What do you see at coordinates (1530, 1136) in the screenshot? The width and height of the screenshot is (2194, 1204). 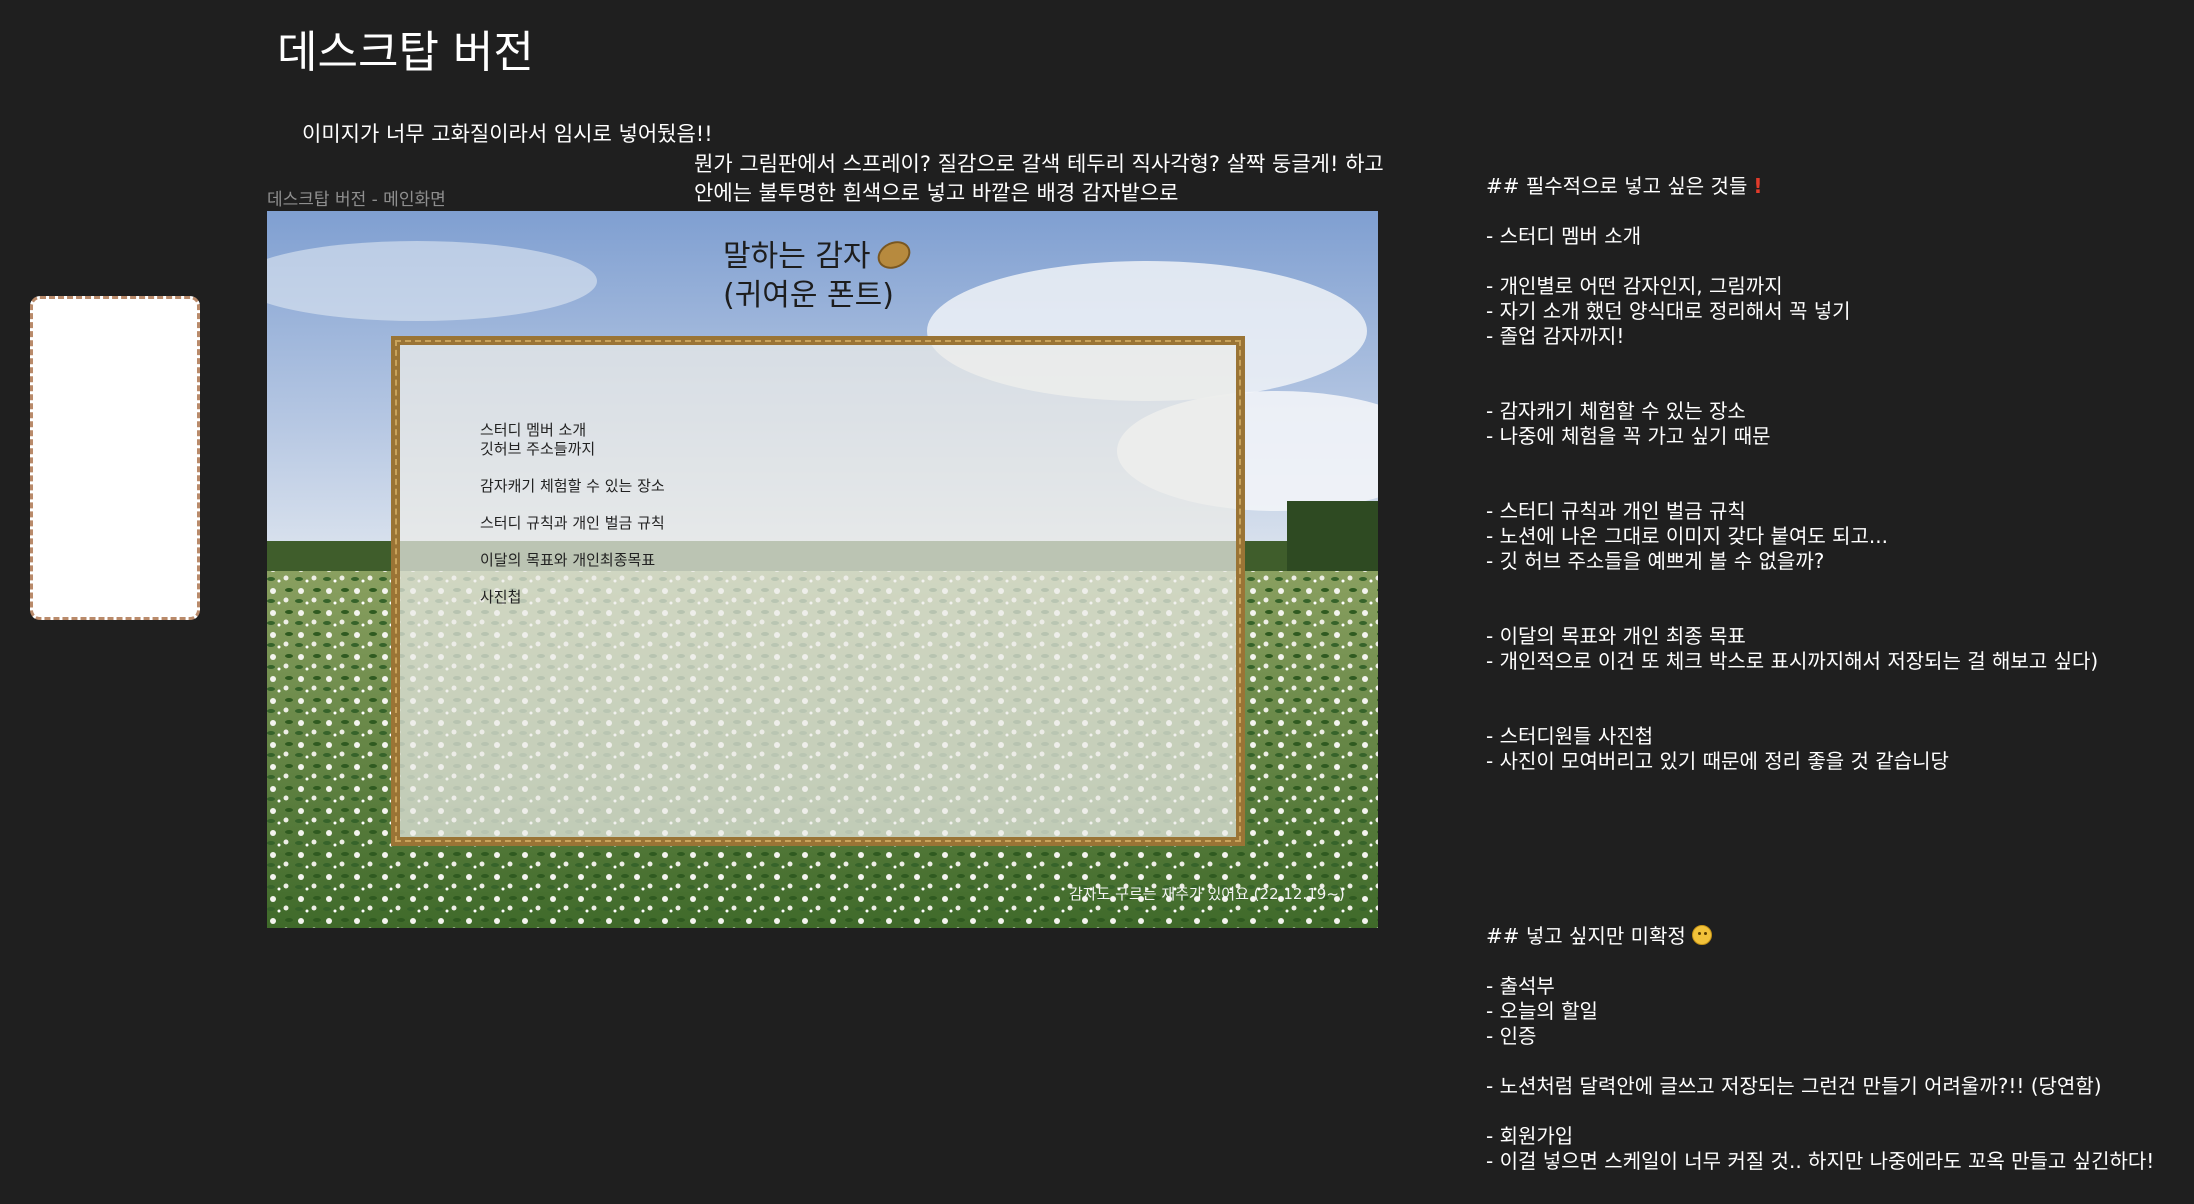 I see `note-line: - 회원가입` at bounding box center [1530, 1136].